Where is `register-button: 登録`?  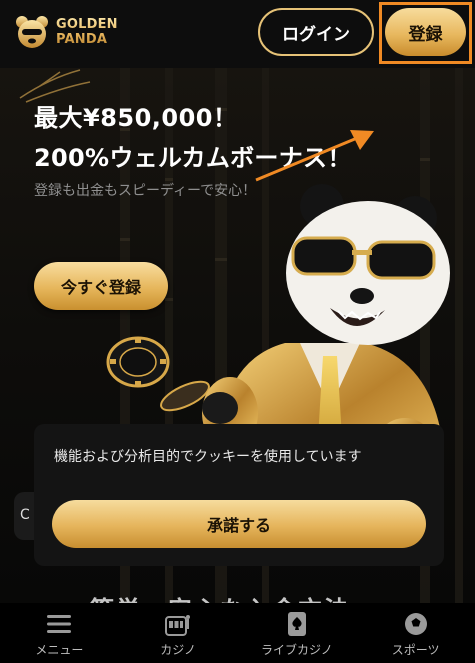 register-button: 登録 is located at coordinates (425, 32).